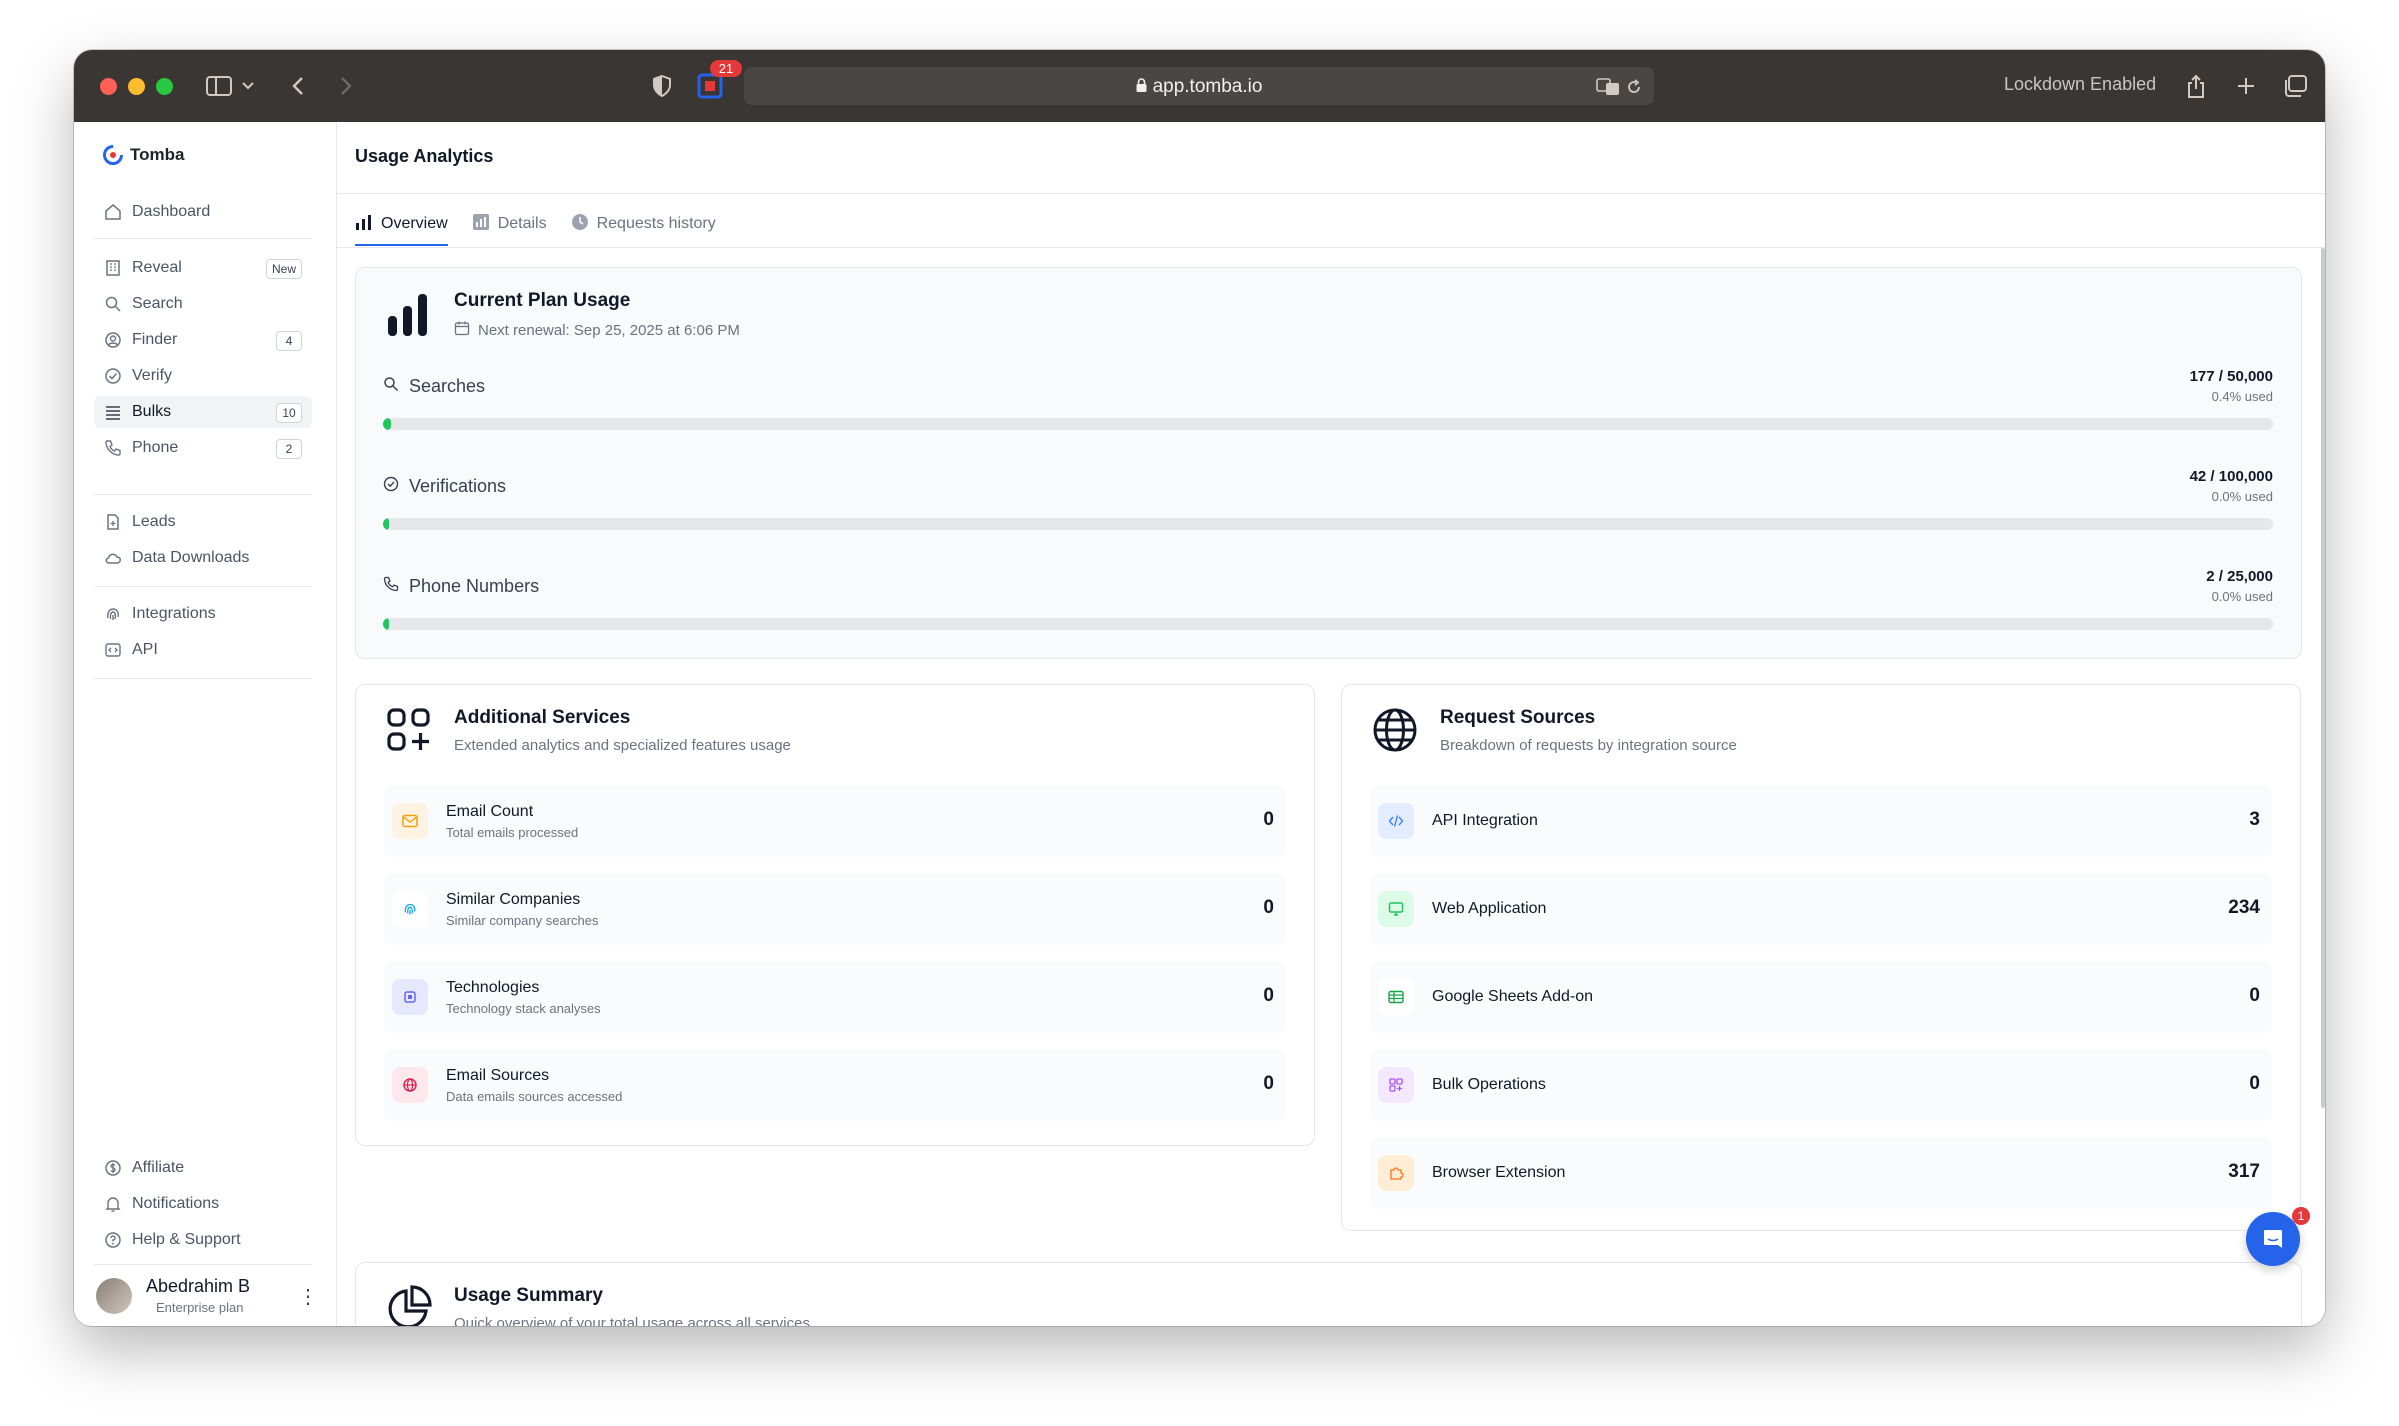 The width and height of the screenshot is (2399, 1426). Describe the element at coordinates (283, 269) in the screenshot. I see `new-badge: New` at that location.